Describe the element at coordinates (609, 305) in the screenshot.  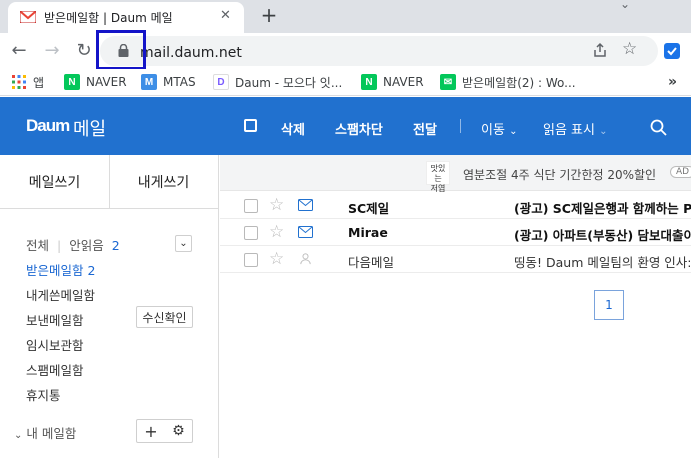
I see `page-button-current: 1` at that location.